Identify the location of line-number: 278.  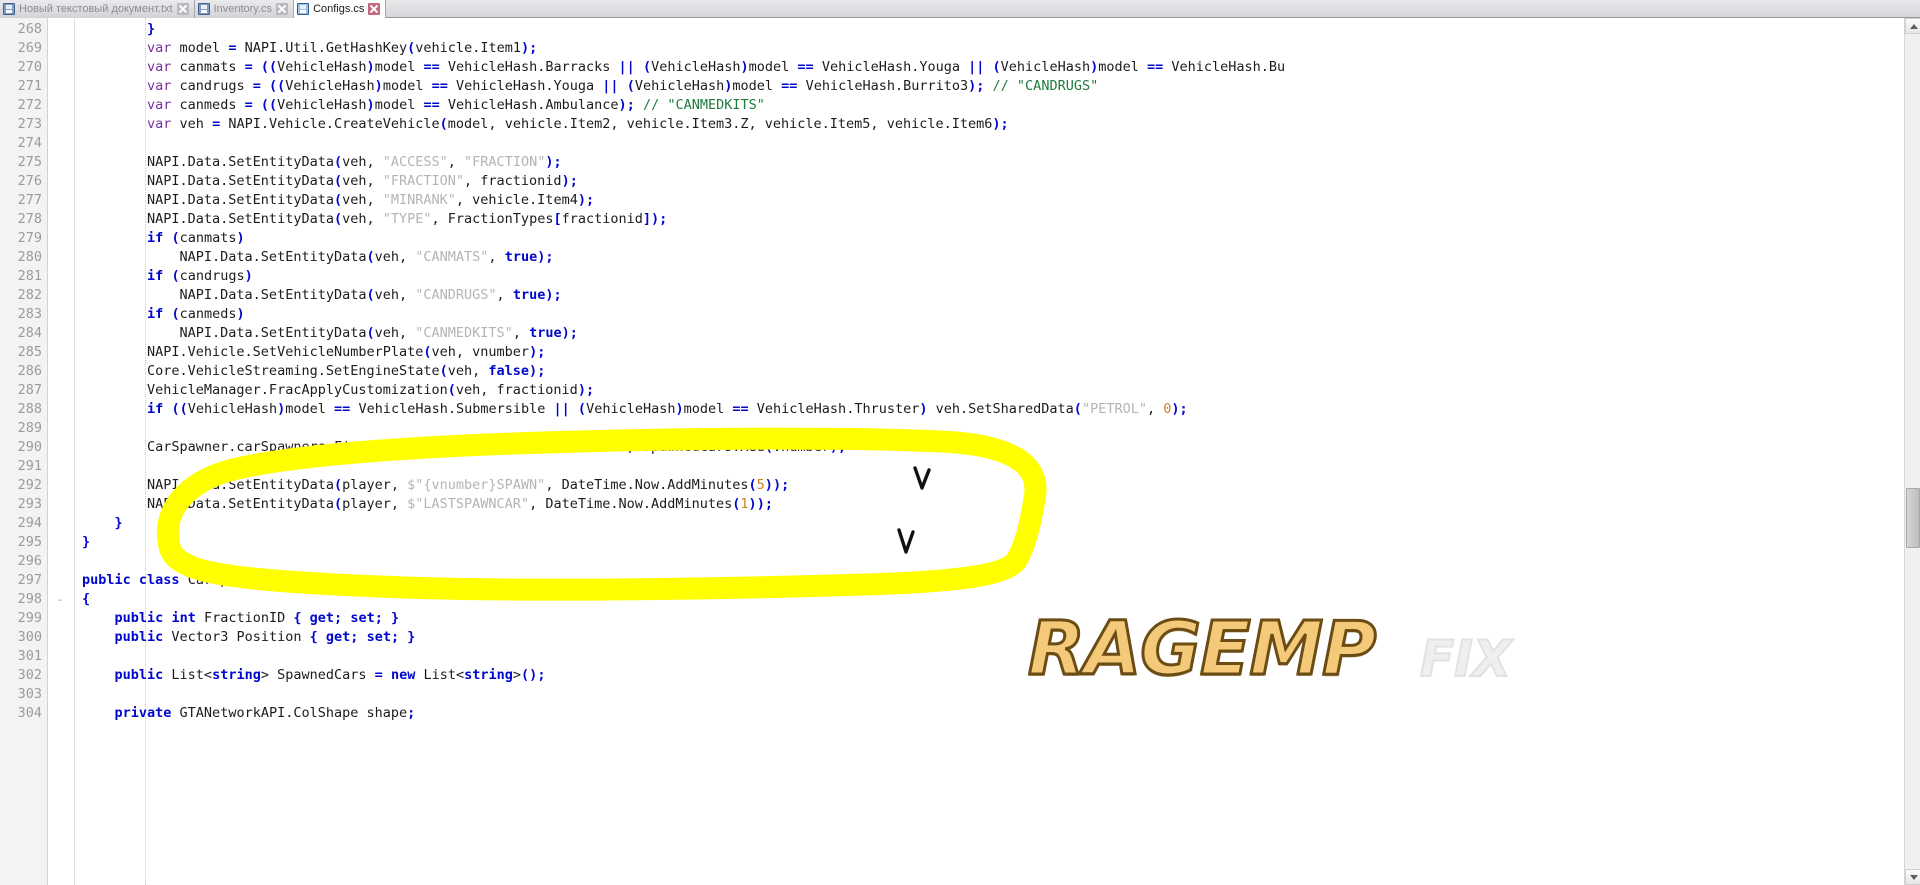
(29, 219).